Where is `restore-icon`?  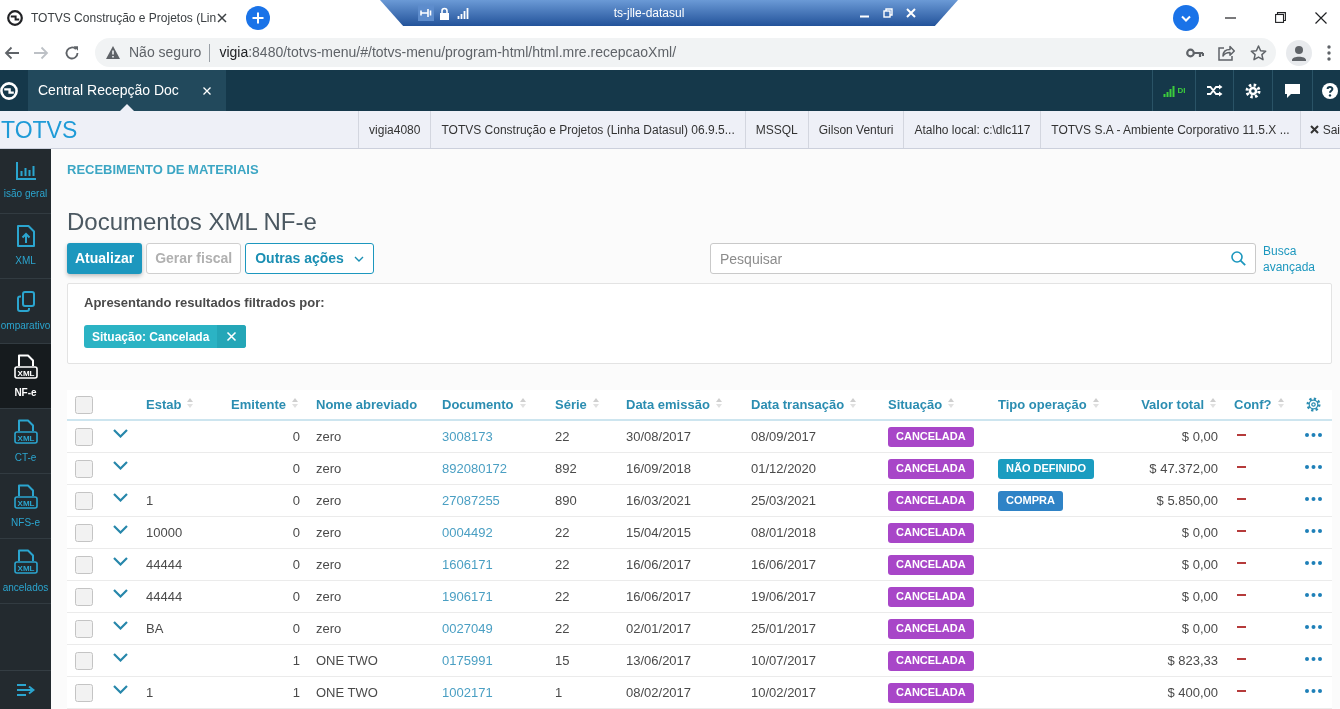 restore-icon is located at coordinates (1280, 17).